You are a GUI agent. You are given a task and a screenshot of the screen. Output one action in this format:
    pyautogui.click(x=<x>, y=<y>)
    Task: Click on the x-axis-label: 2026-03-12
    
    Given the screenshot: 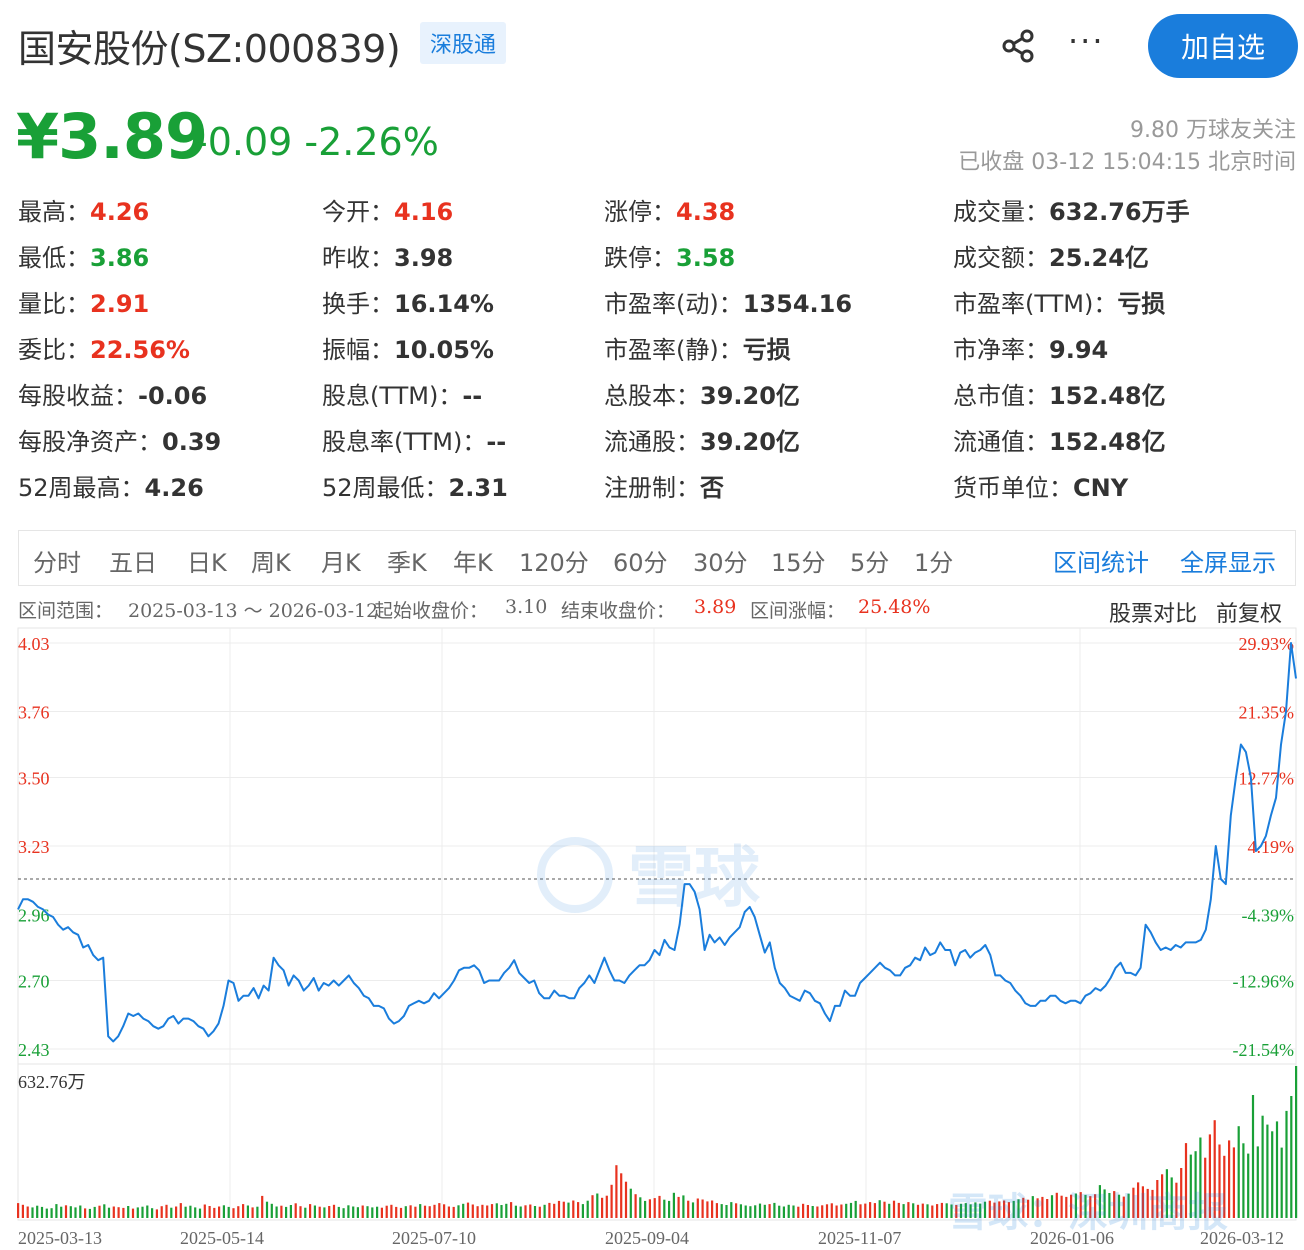 What is the action you would take?
    pyautogui.click(x=1242, y=1238)
    